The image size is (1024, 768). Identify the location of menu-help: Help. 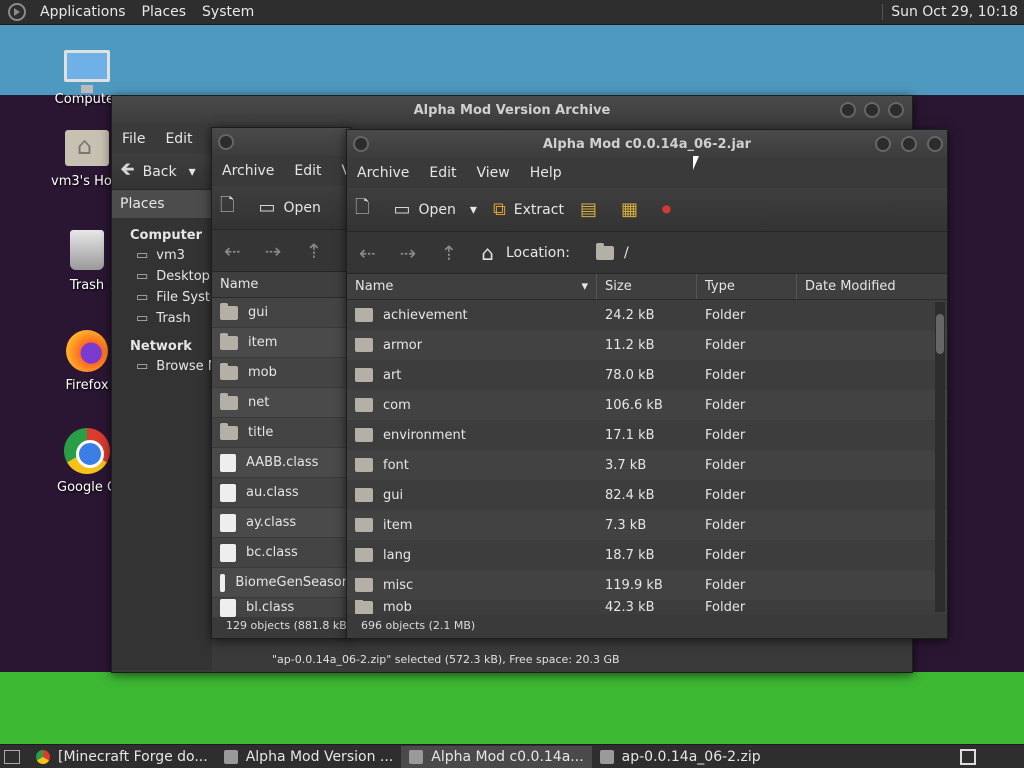
(546, 173).